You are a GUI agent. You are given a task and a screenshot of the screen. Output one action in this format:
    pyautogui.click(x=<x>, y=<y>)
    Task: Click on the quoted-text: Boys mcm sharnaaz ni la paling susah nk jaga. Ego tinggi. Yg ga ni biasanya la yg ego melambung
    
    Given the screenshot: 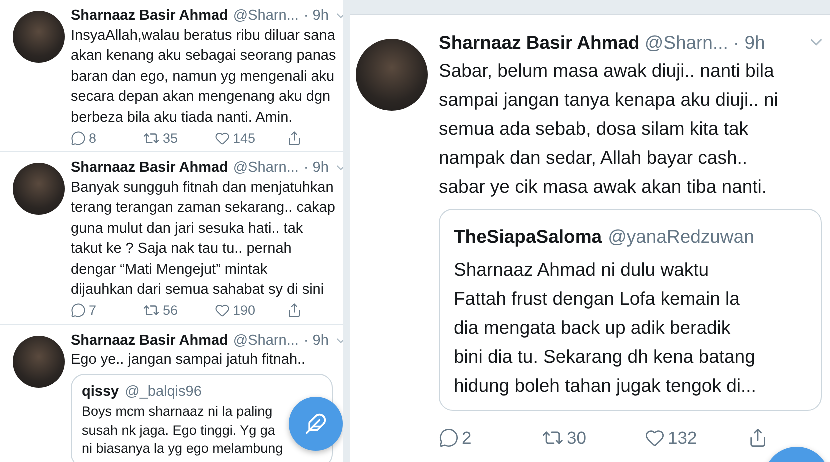 What is the action you would take?
    pyautogui.click(x=183, y=430)
    